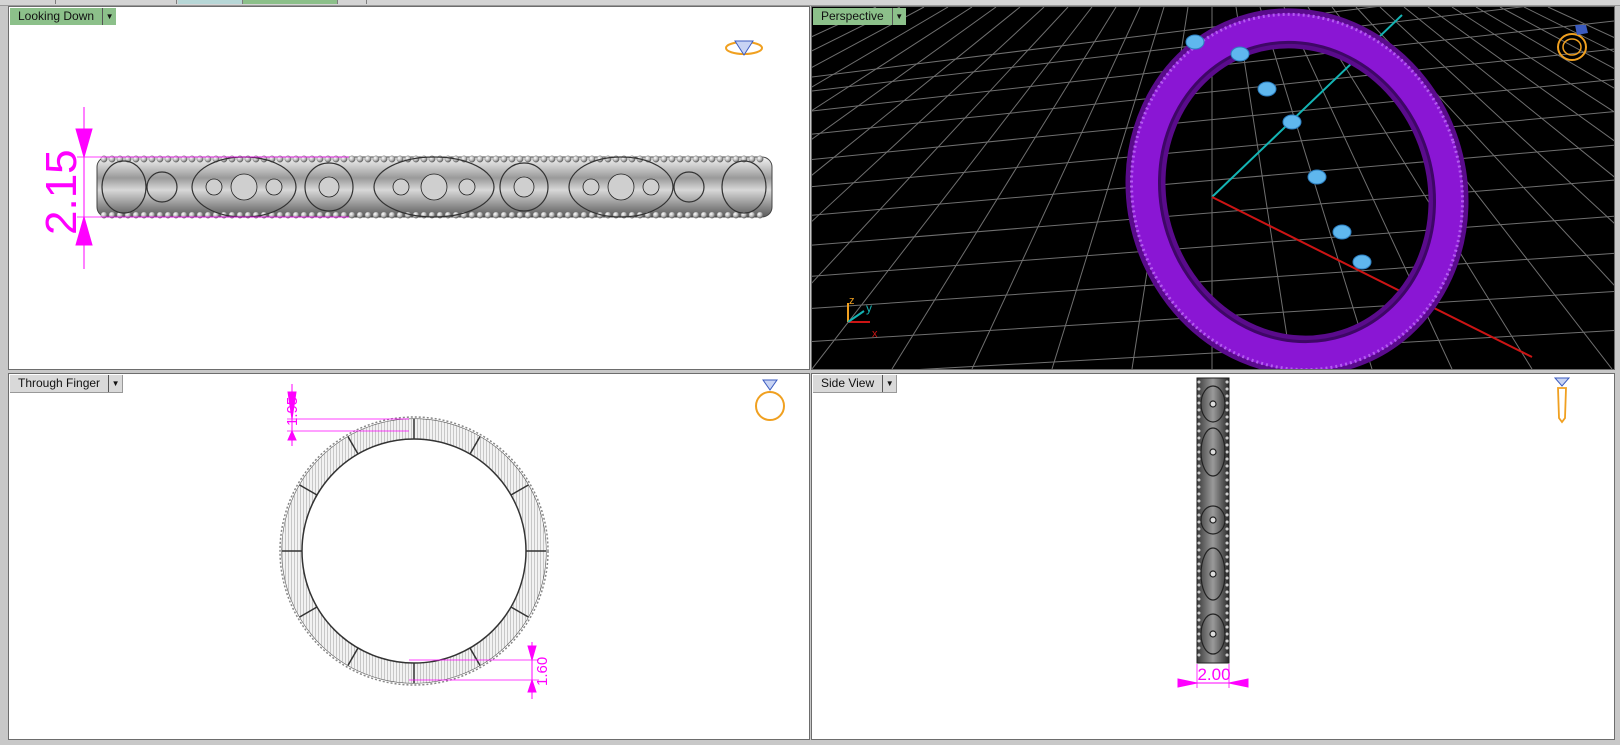 The image size is (1620, 745). Describe the element at coordinates (1297, 188) in the screenshot. I see `ring-band-rendered` at that location.